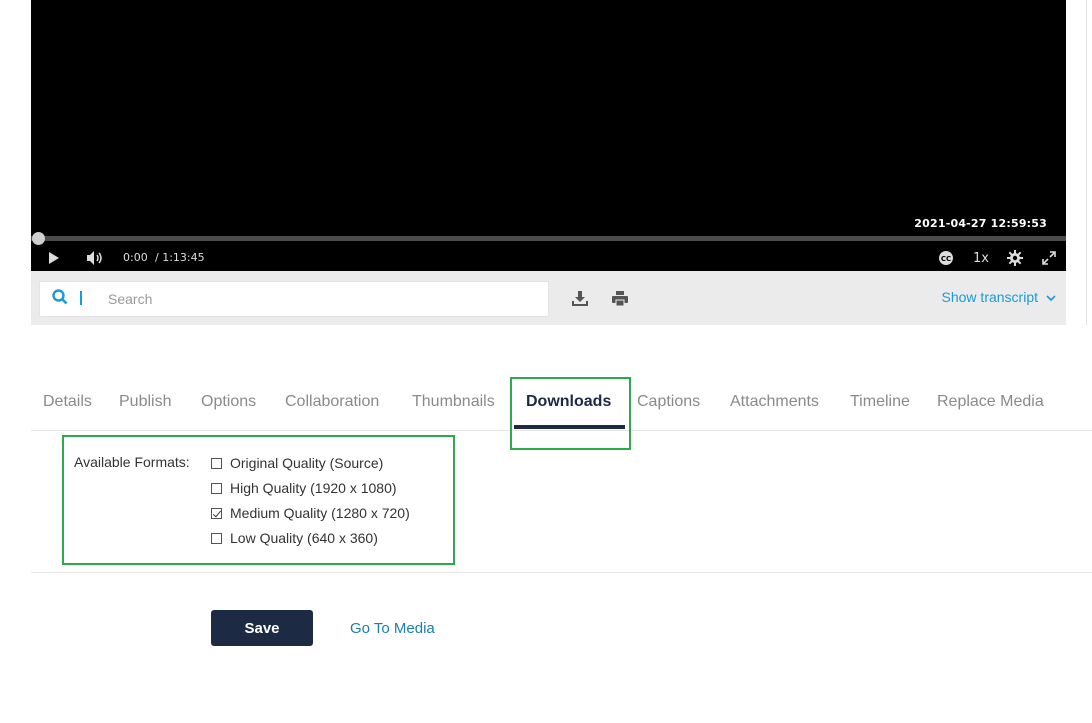 This screenshot has width=1092, height=723. What do you see at coordinates (95, 258) in the screenshot?
I see `volume-icon` at bounding box center [95, 258].